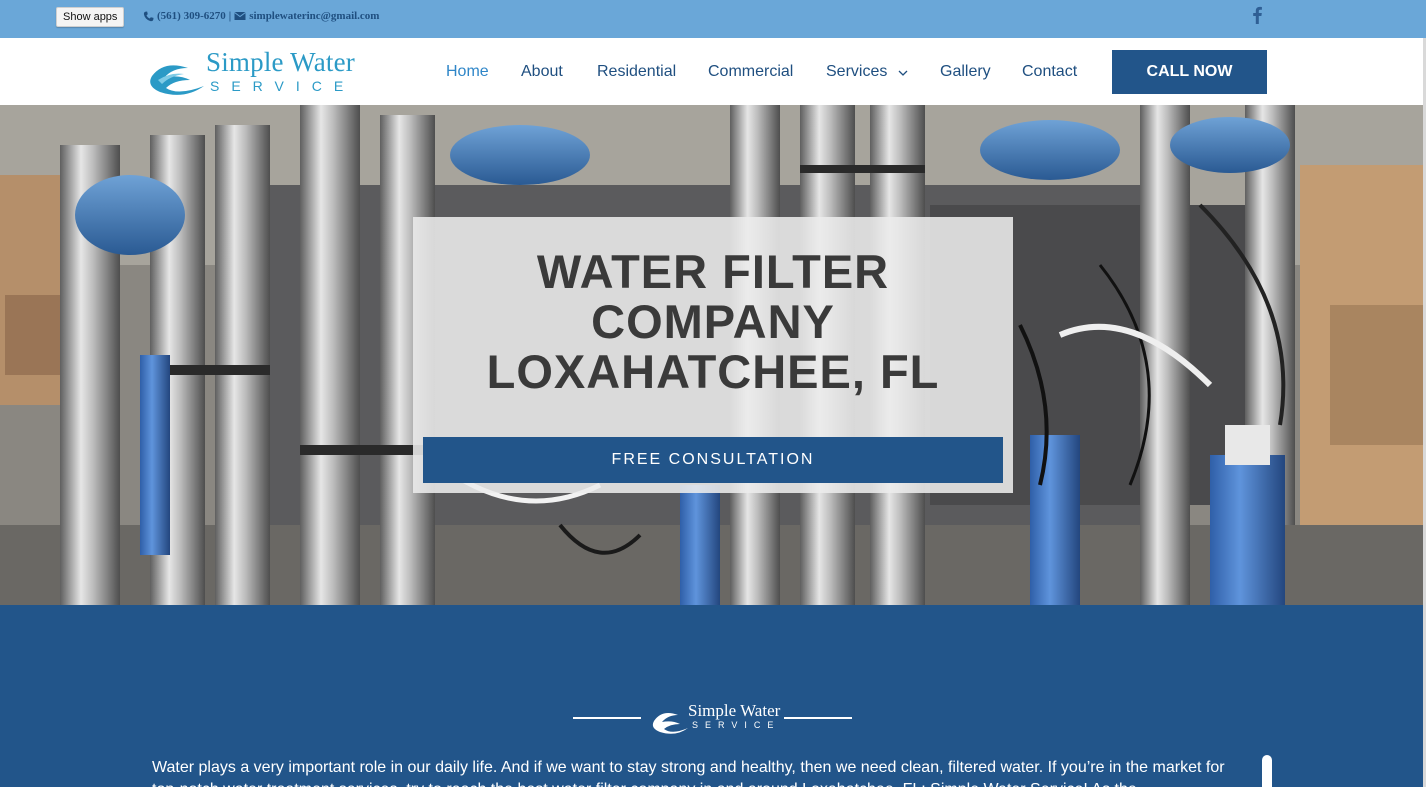 This screenshot has height=787, width=1426. I want to click on nav-residential: Residential, so click(636, 72).